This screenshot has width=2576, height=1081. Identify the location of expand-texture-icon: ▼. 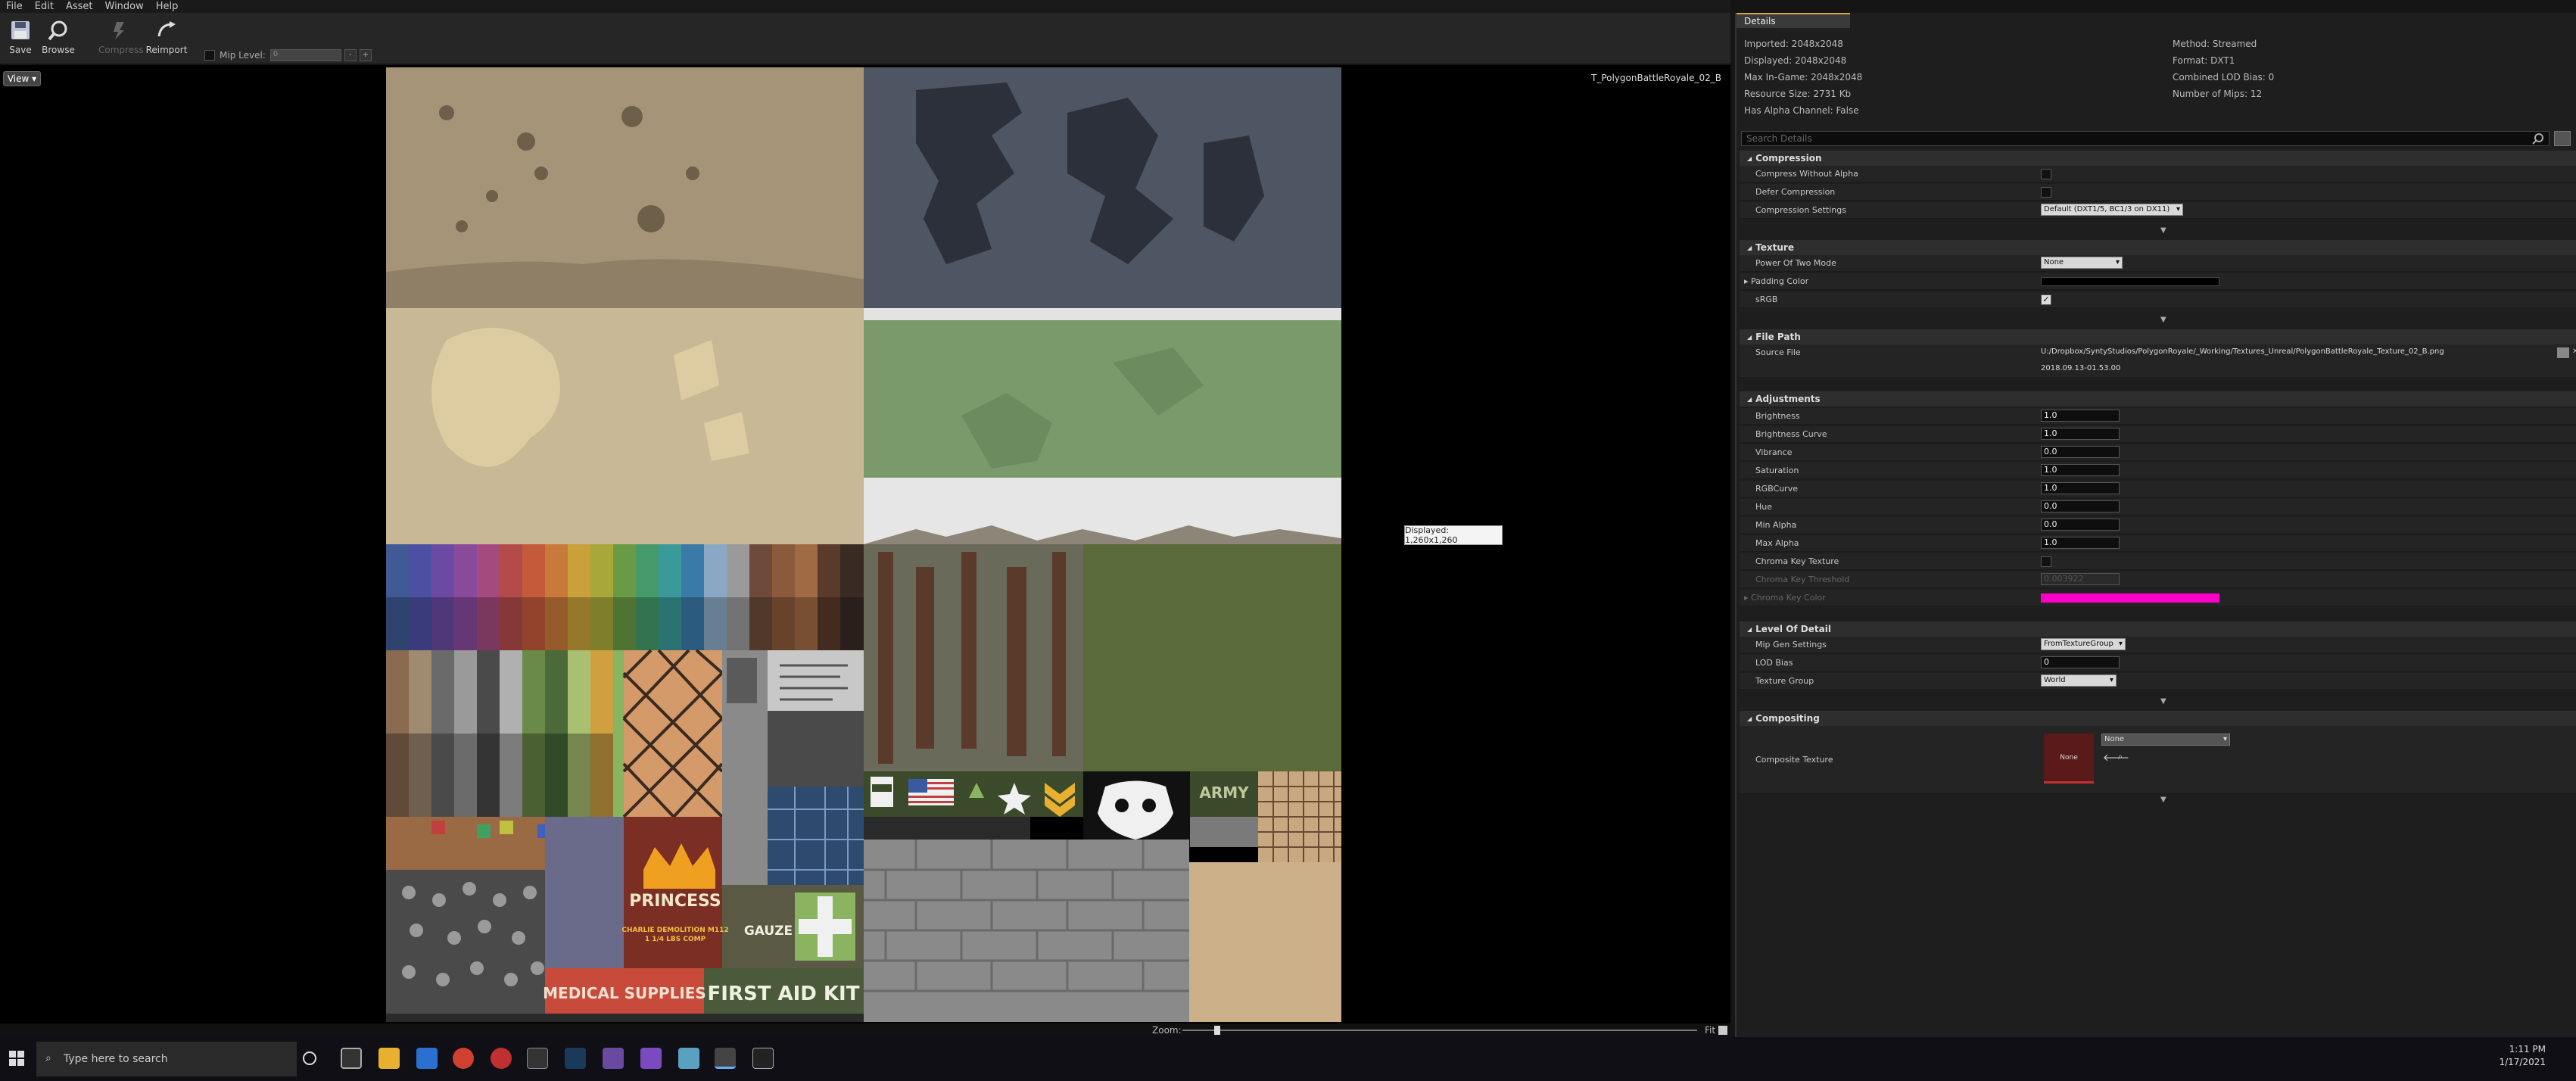
(2163, 320).